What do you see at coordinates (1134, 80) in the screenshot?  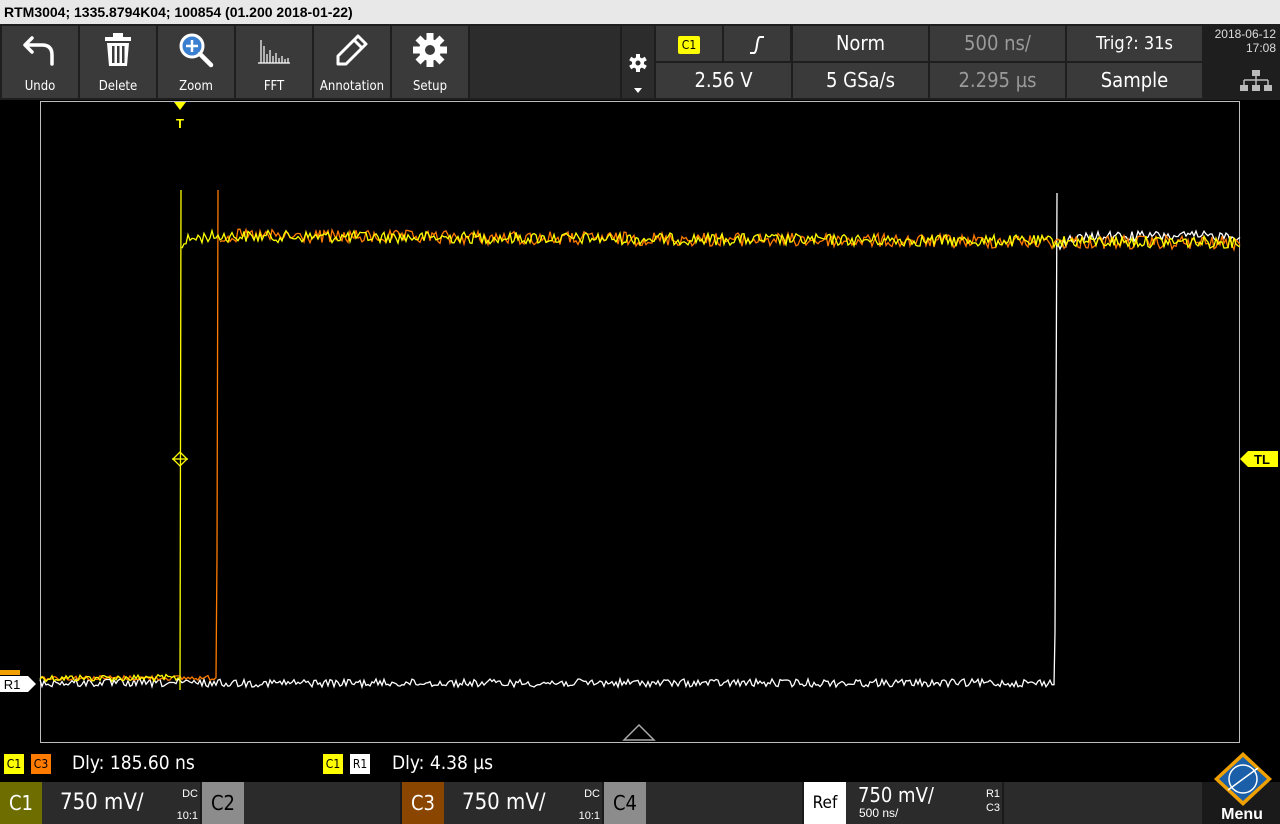 I see `acquisition-mode: Sample` at bounding box center [1134, 80].